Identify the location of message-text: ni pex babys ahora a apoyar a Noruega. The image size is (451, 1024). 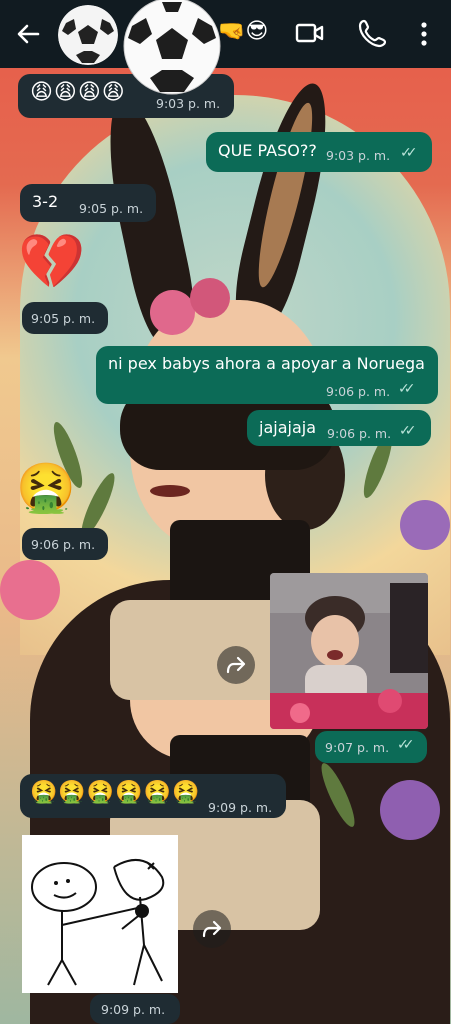
(266, 363).